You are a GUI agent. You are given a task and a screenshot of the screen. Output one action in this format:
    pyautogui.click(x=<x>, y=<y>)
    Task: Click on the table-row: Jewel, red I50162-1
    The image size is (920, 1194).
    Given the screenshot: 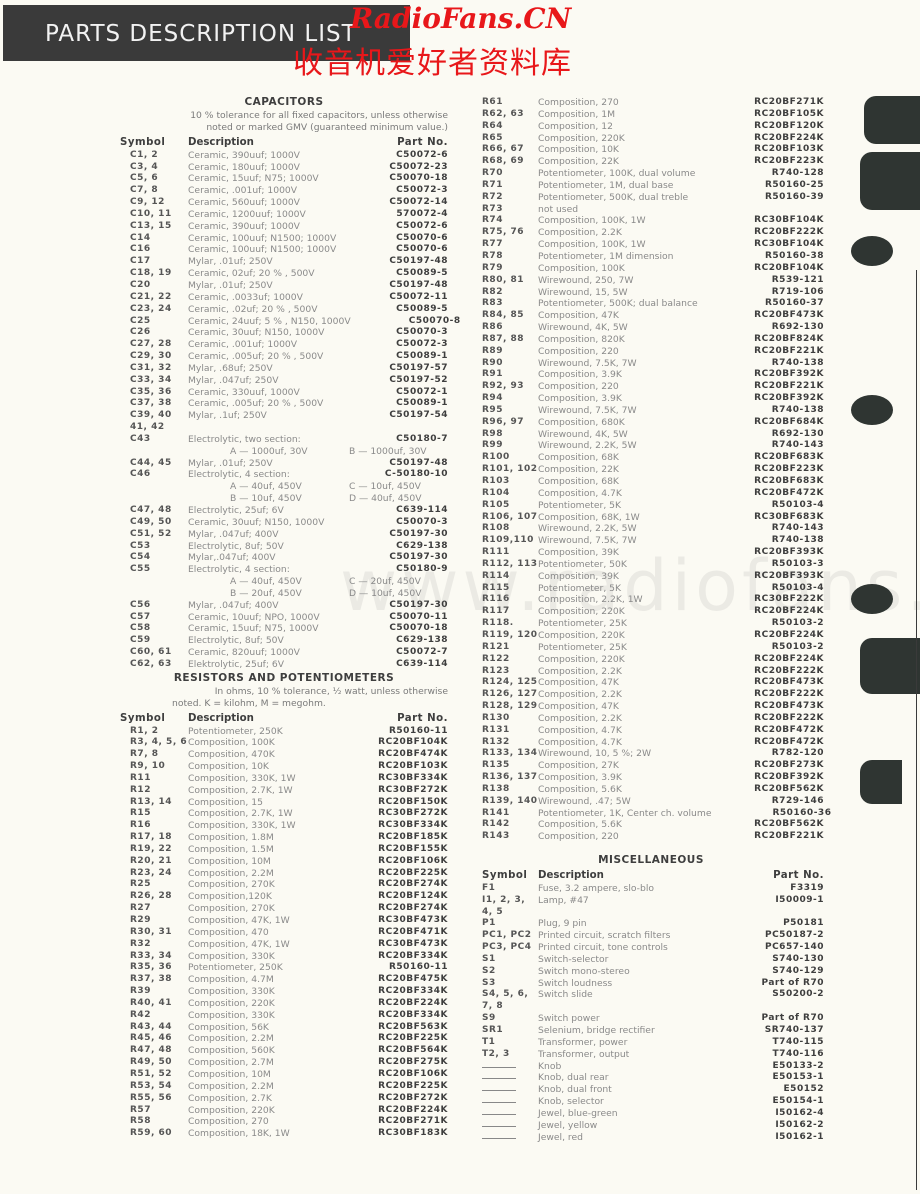 What is the action you would take?
    pyautogui.click(x=651, y=1138)
    